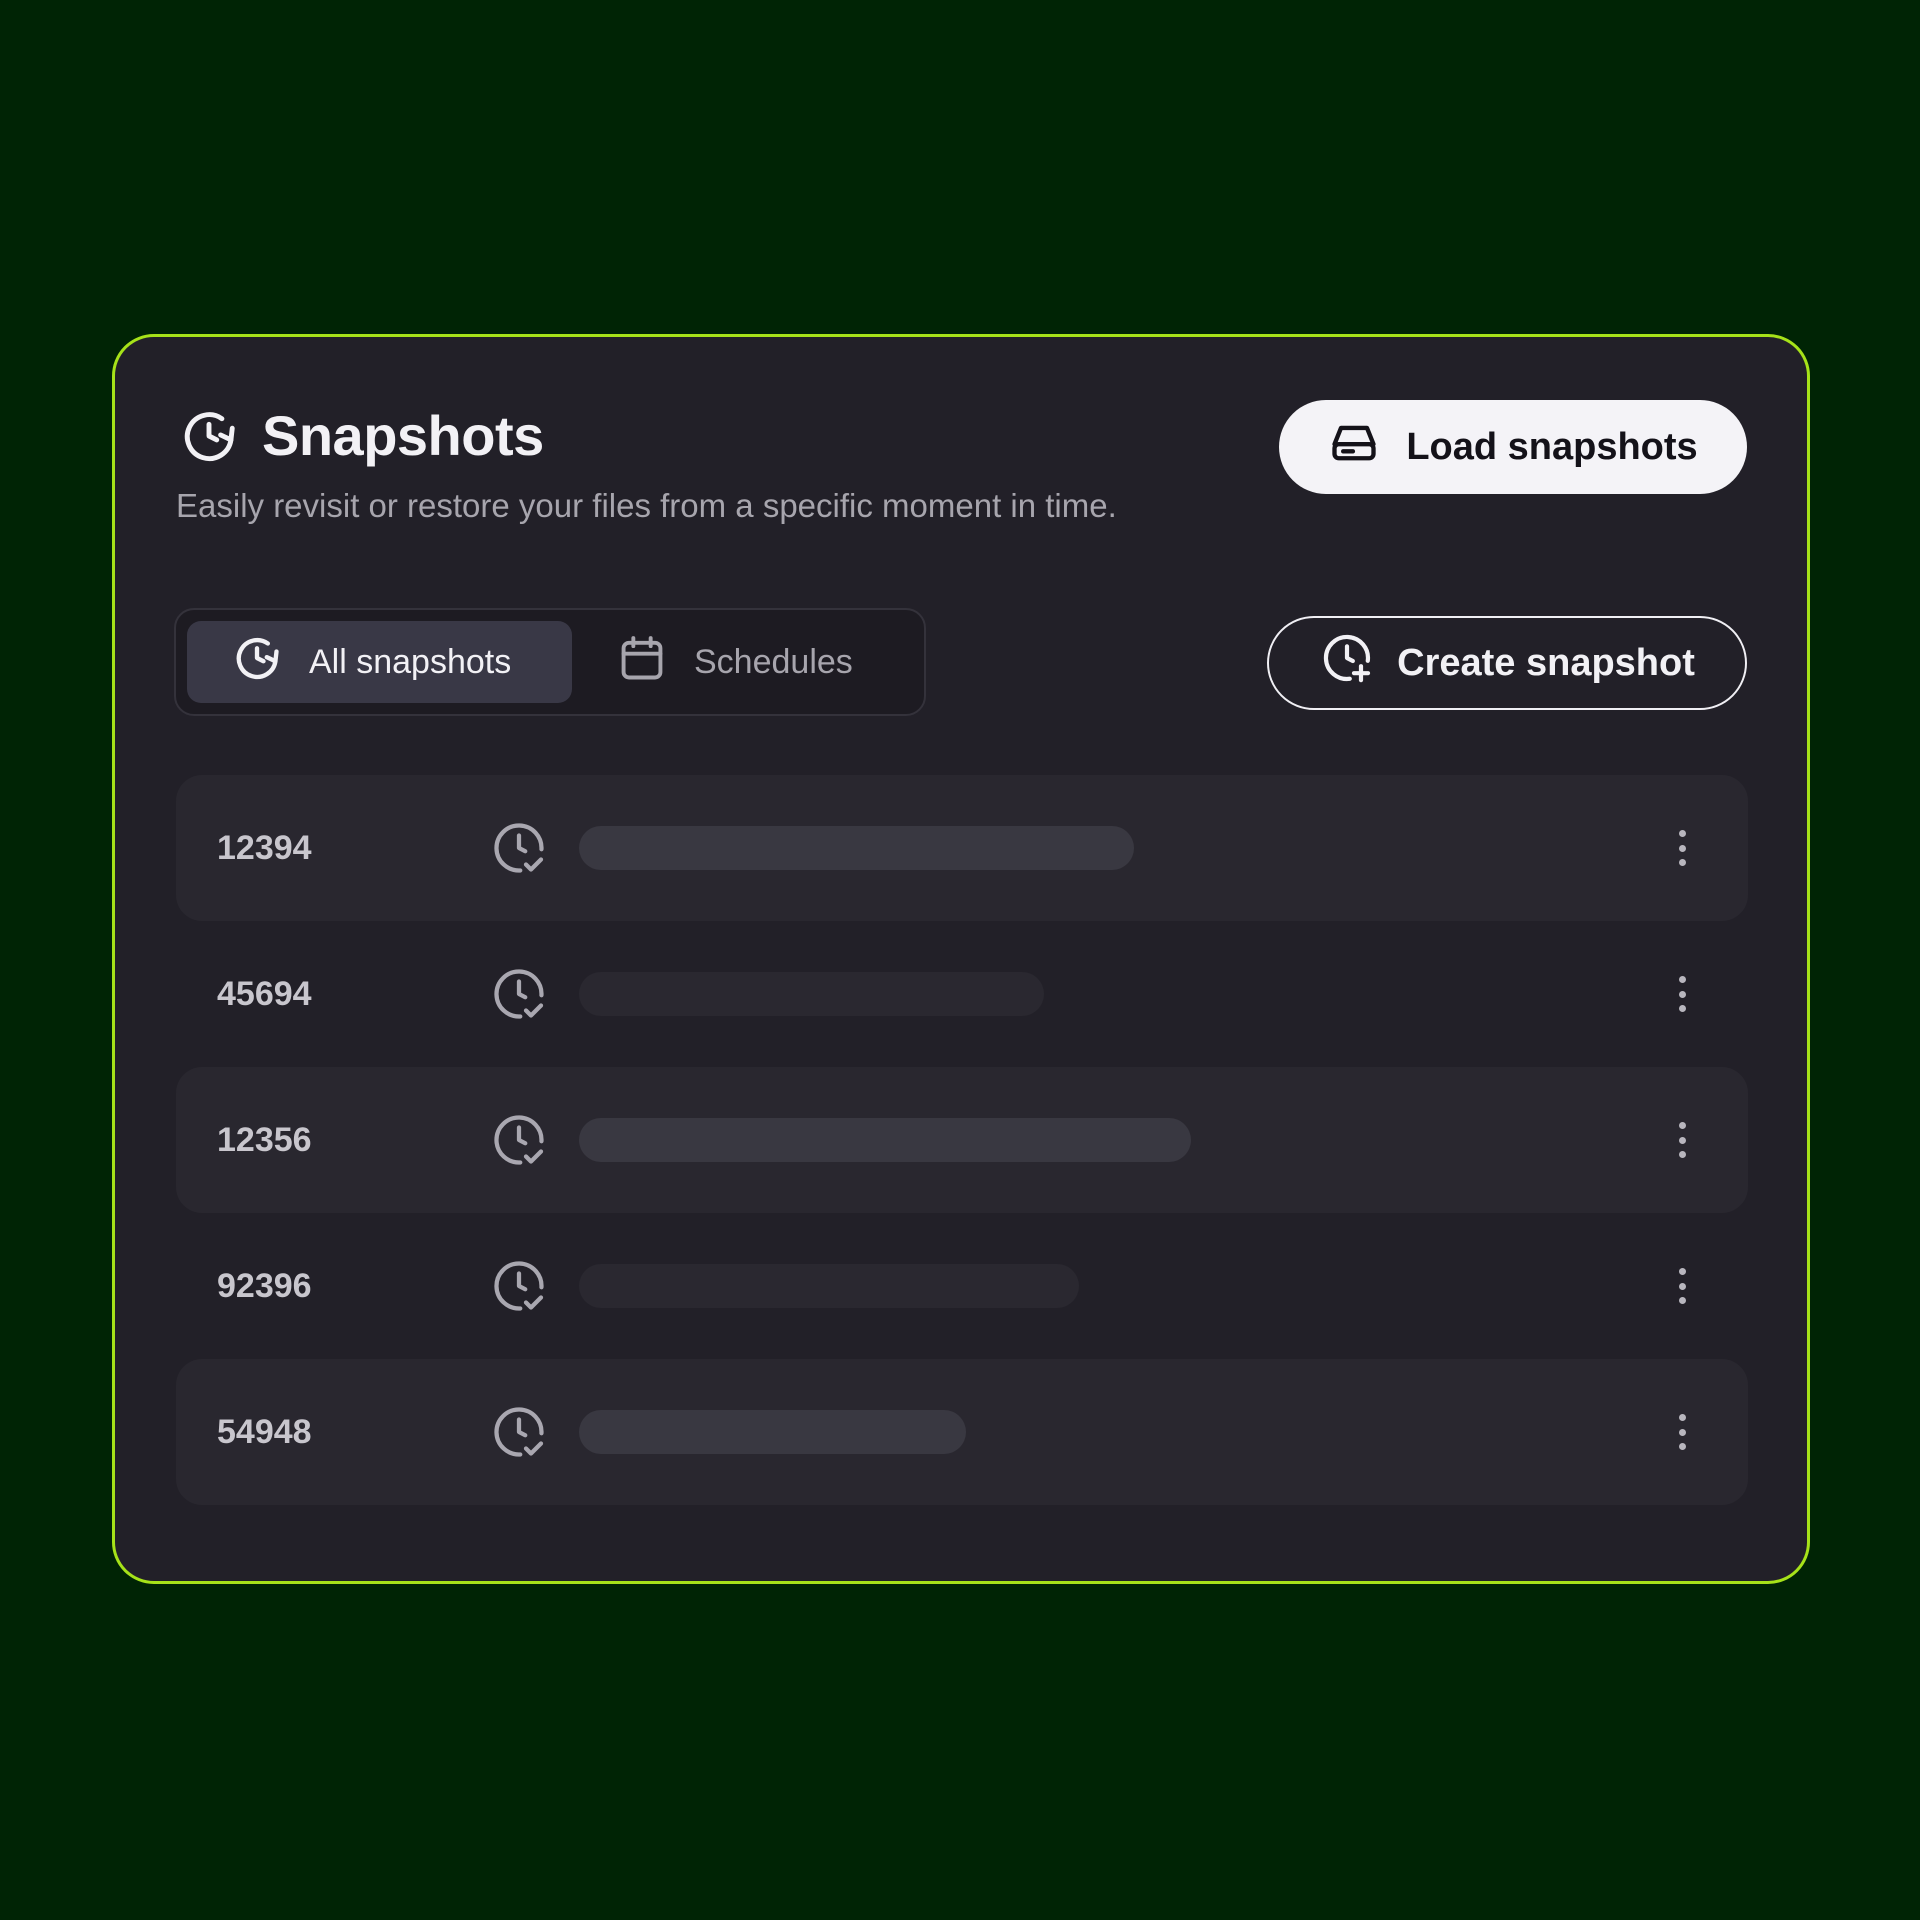 Image resolution: width=1920 pixels, height=1920 pixels. Describe the element at coordinates (1546, 662) in the screenshot. I see `create-snapshot-label: Create snapshot` at that location.